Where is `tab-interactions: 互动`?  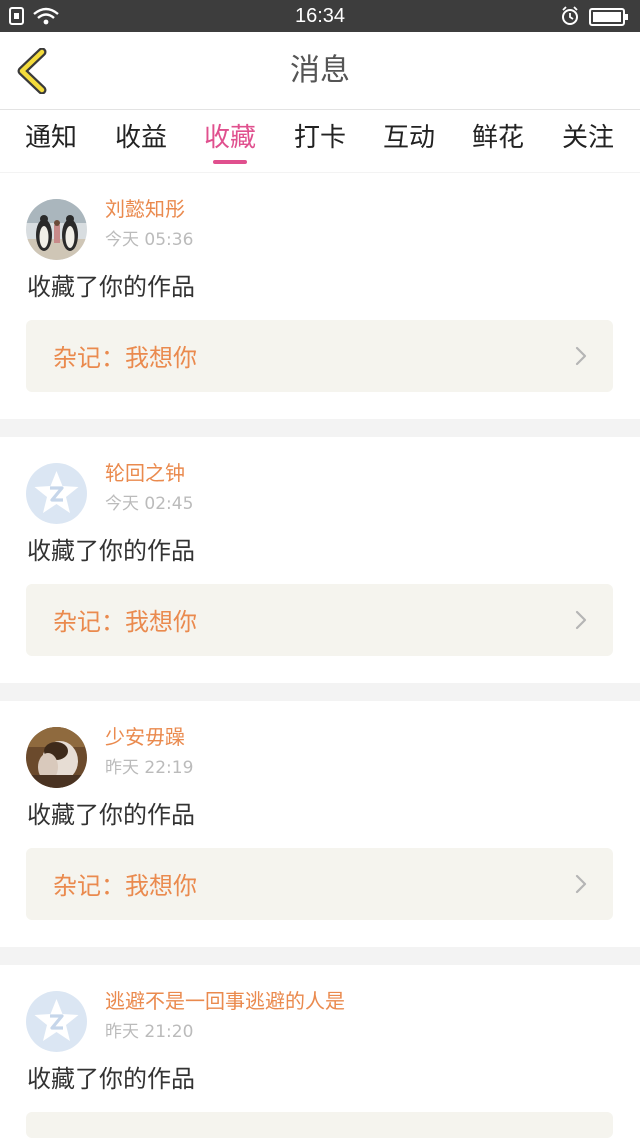 tab-interactions: 互动 is located at coordinates (409, 141).